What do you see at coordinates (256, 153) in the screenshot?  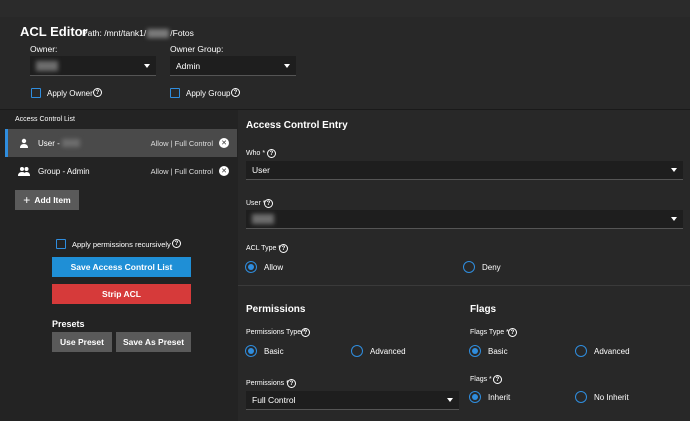 I see `who-label: Who *` at bounding box center [256, 153].